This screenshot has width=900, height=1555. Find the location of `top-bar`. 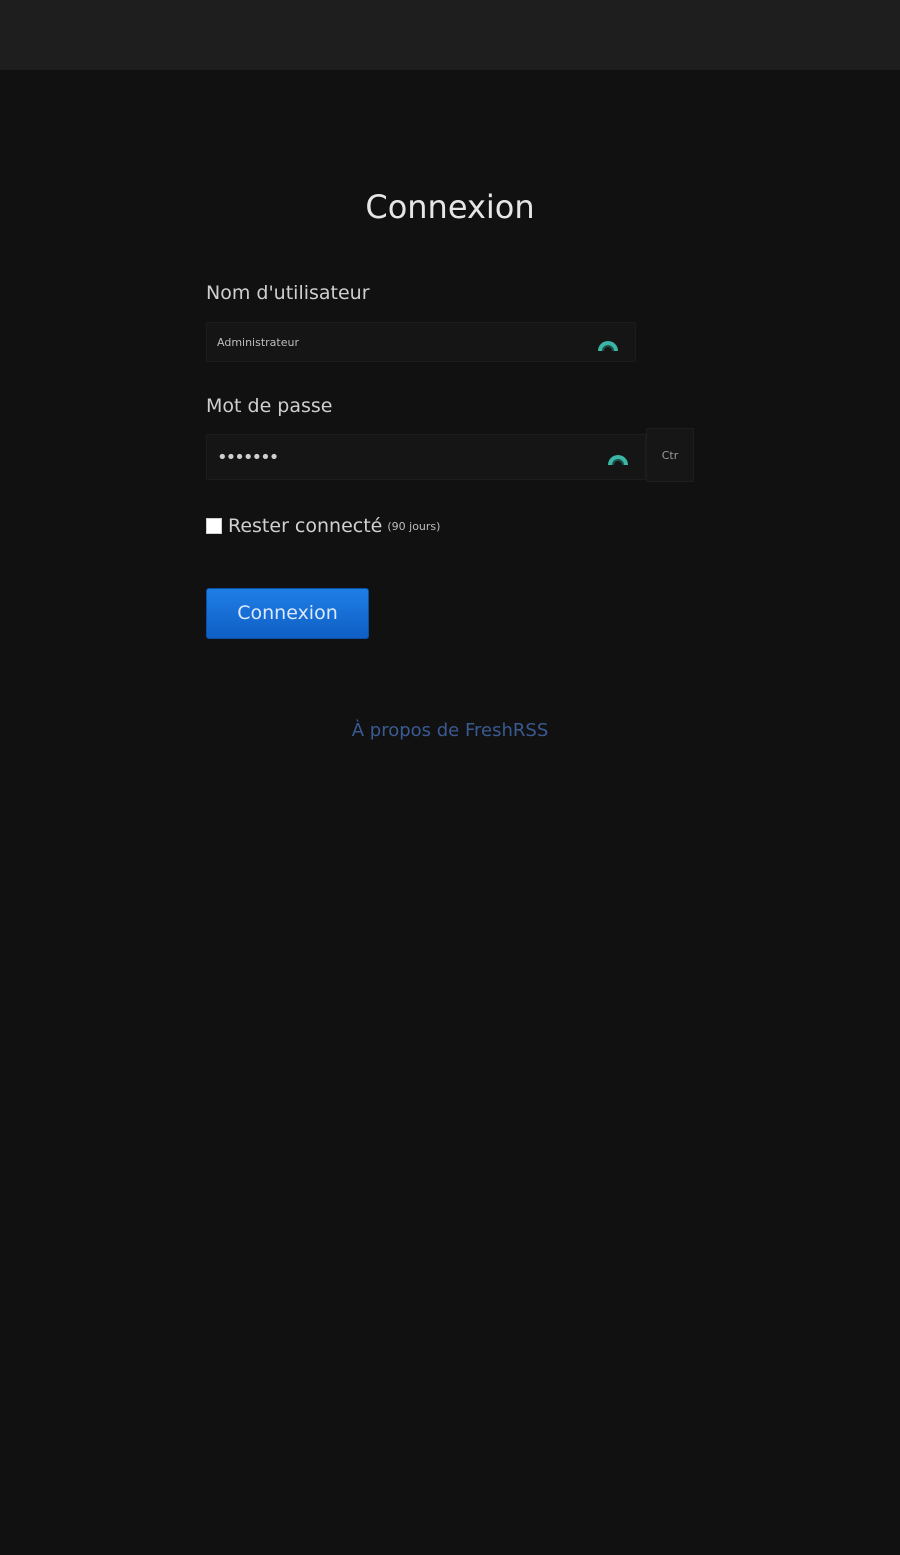

top-bar is located at coordinates (450, 35).